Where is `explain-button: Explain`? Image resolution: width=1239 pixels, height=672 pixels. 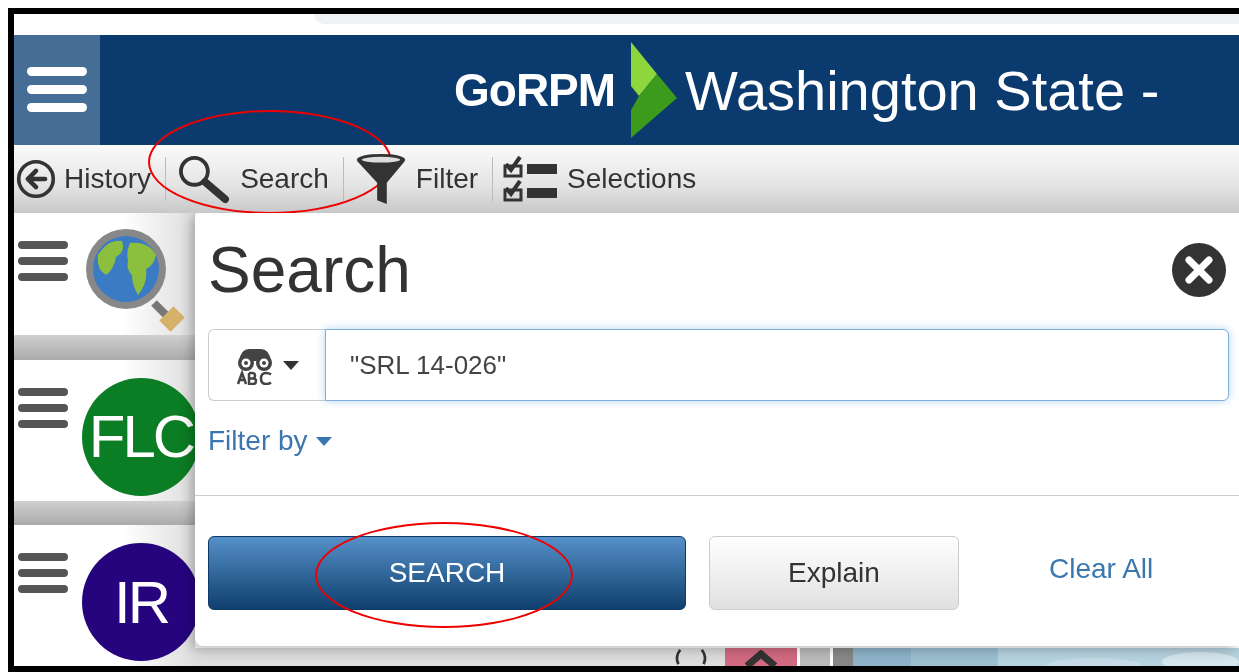 explain-button: Explain is located at coordinates (834, 573).